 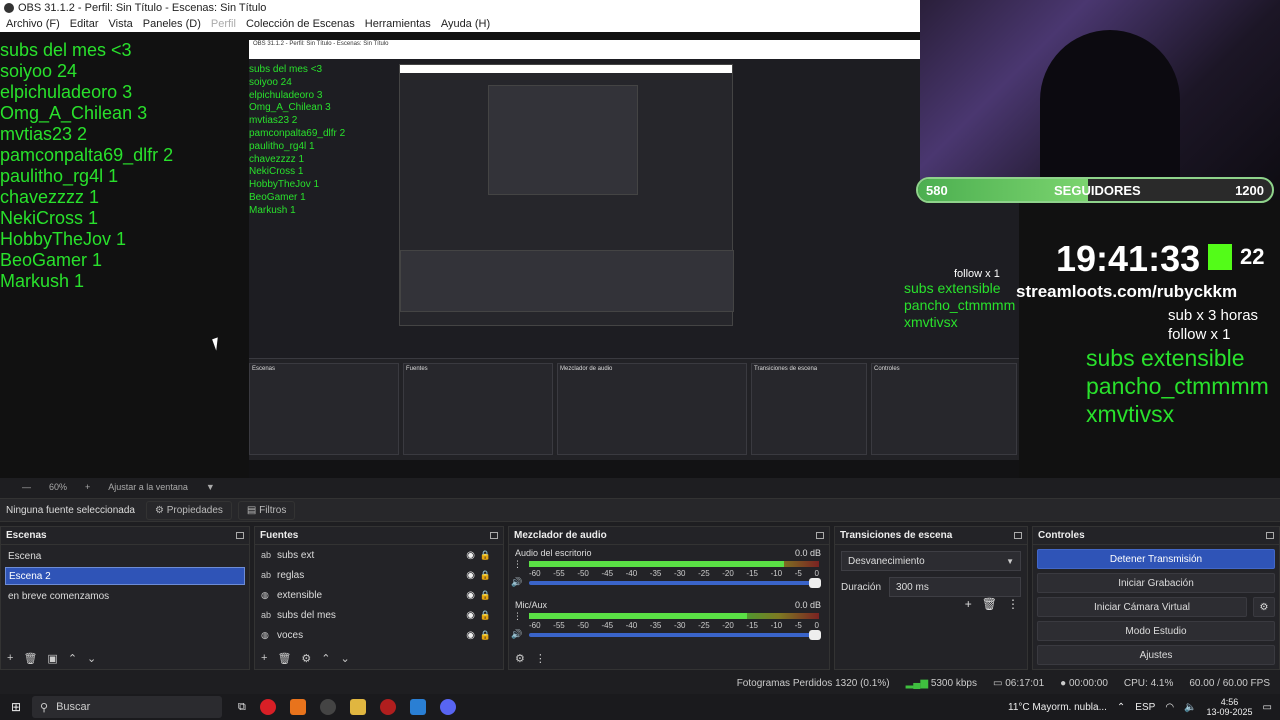 I want to click on menu-tools: Herramientas, so click(x=398, y=24).